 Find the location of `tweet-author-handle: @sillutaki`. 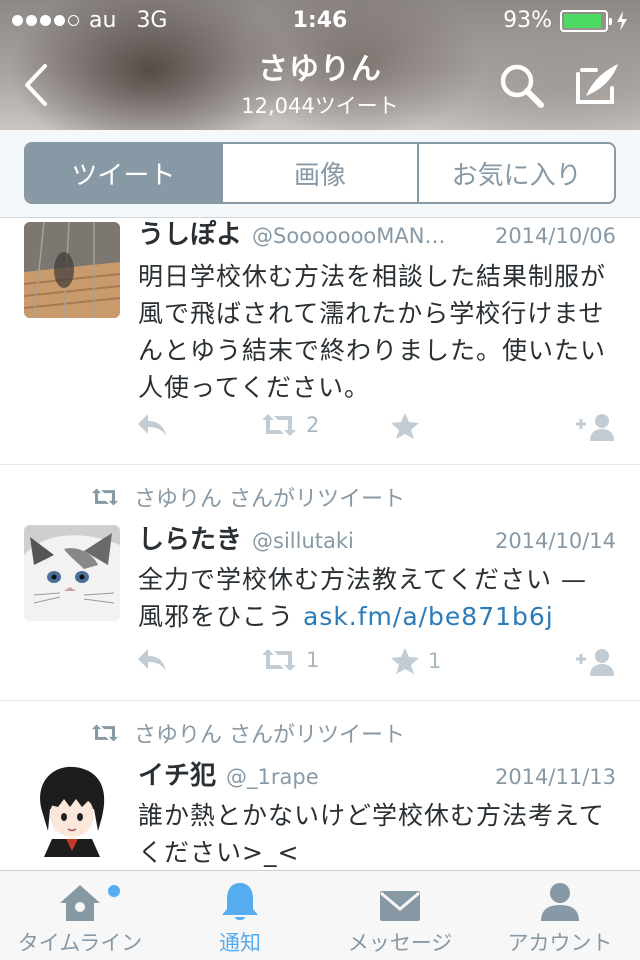

tweet-author-handle: @sillutaki is located at coordinates (369, 541).